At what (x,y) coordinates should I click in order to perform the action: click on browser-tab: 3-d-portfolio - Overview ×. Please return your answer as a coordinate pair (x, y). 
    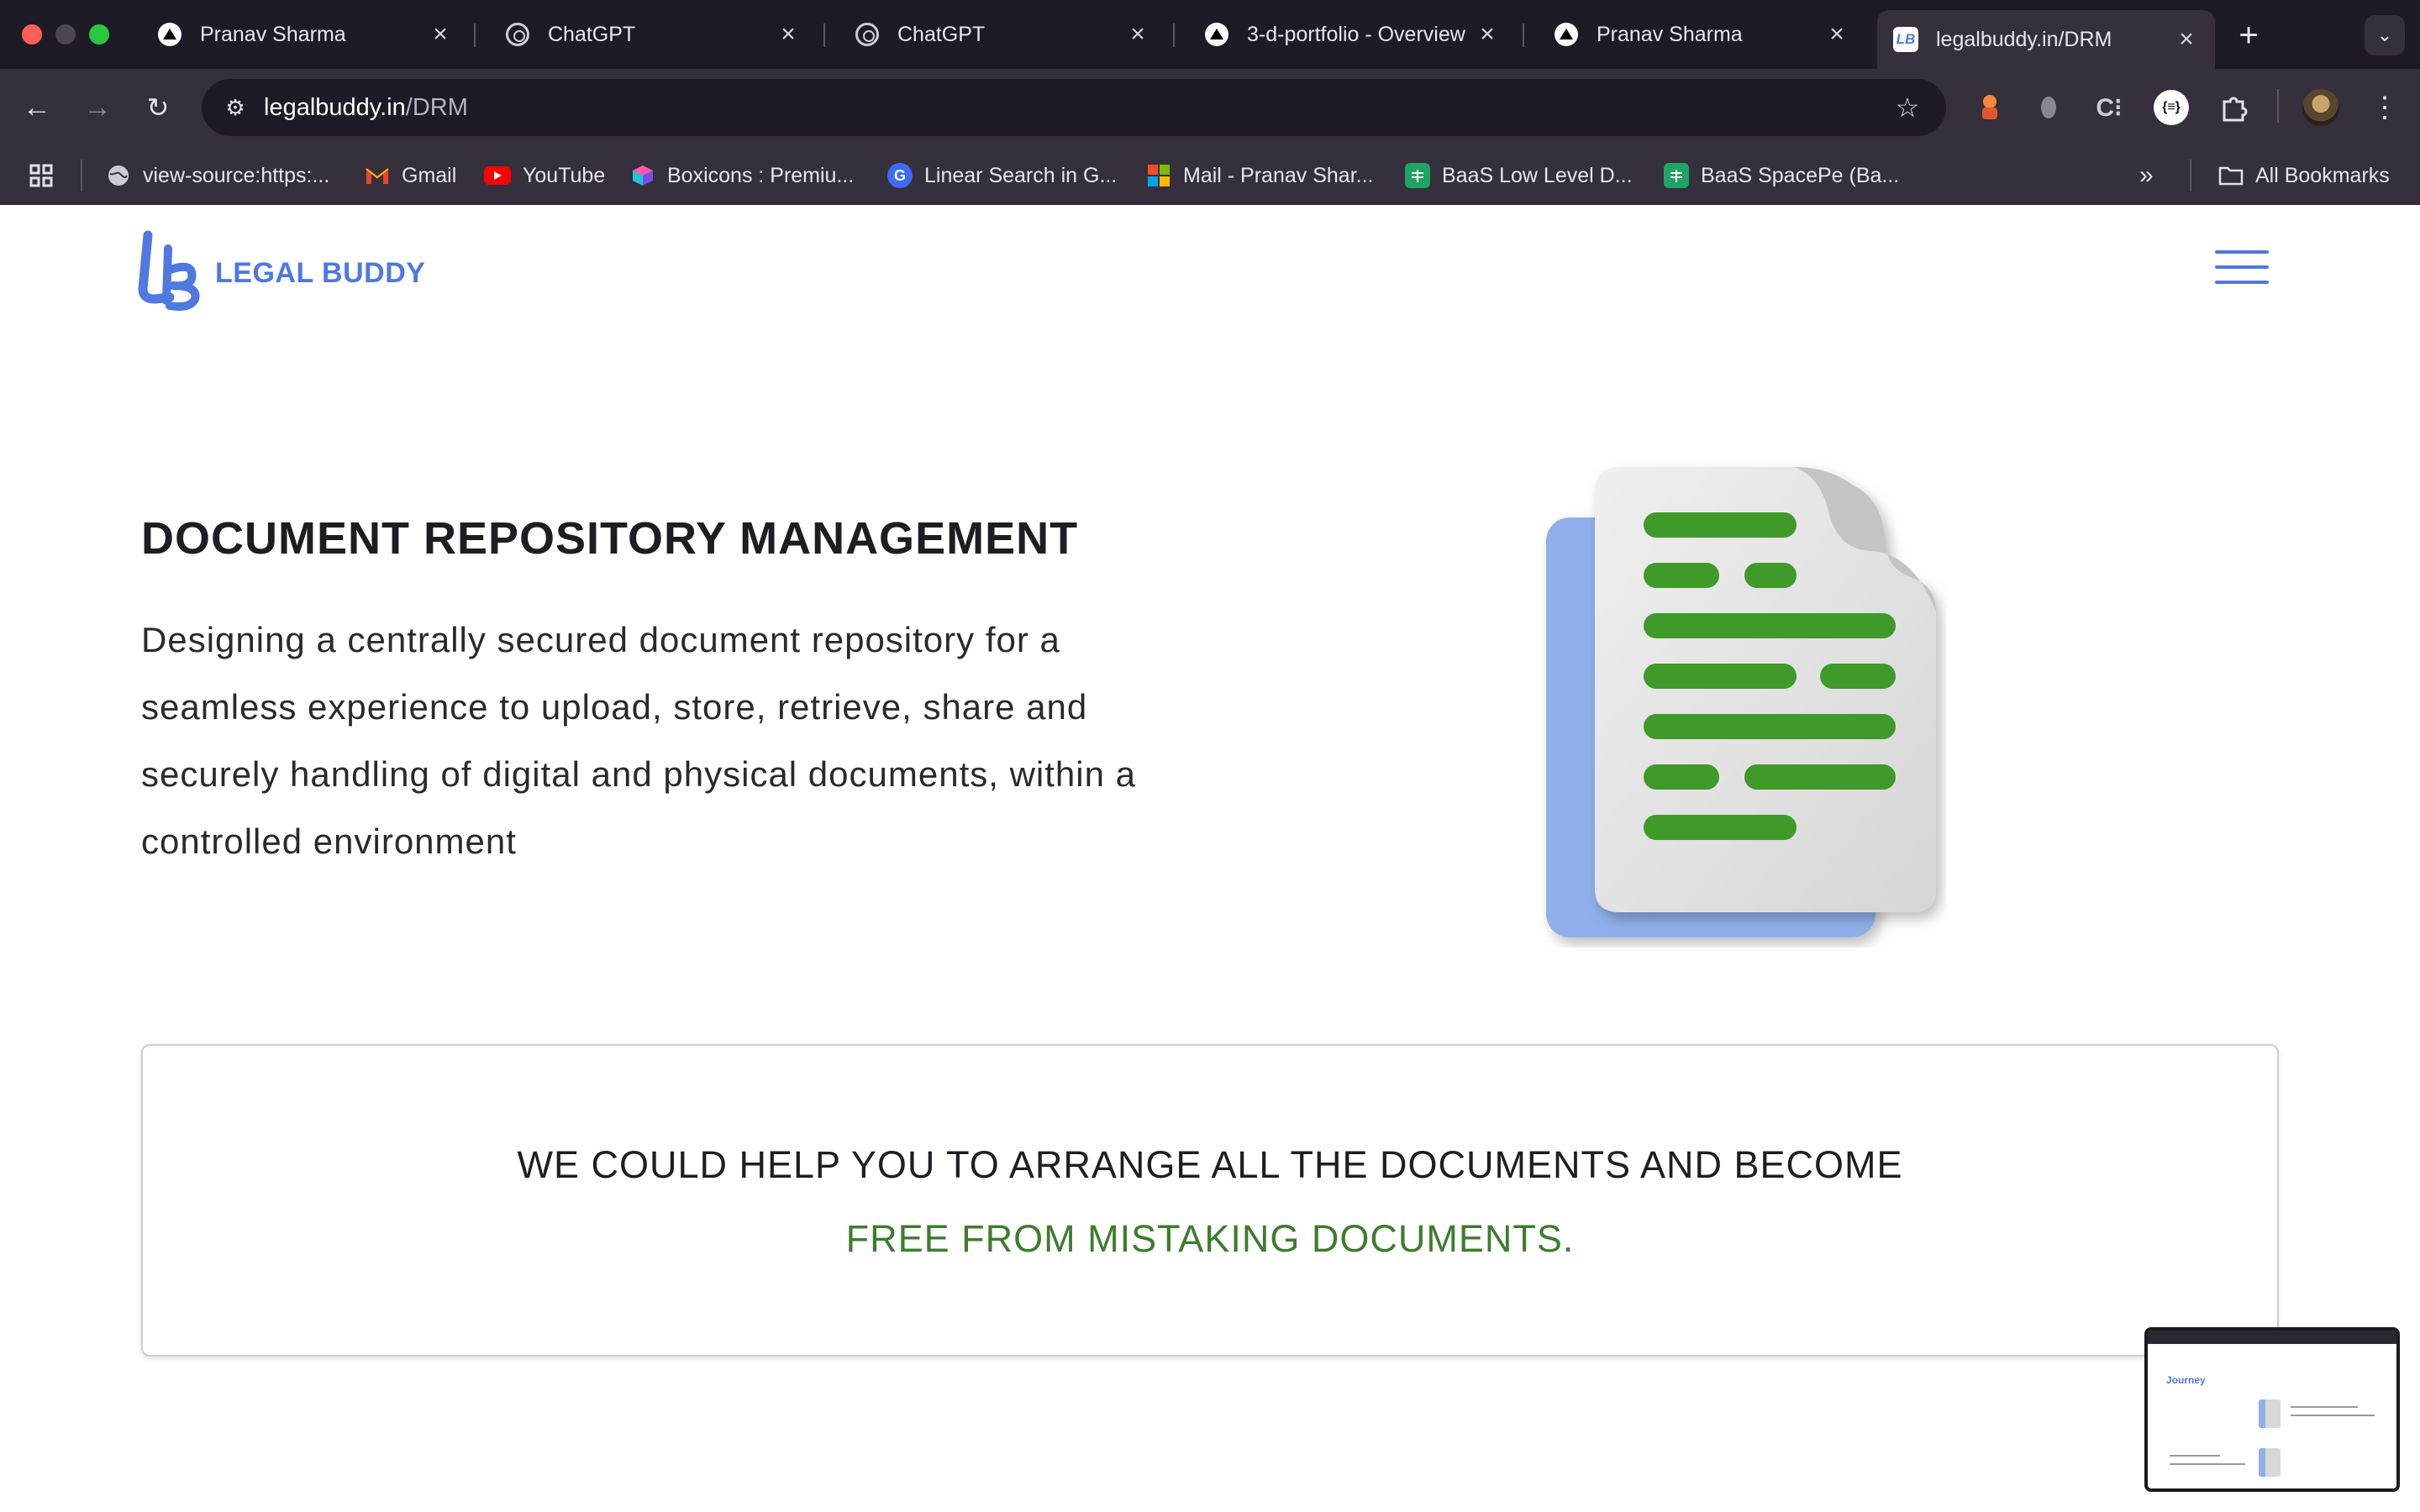
    Looking at the image, I should click on (1352, 34).